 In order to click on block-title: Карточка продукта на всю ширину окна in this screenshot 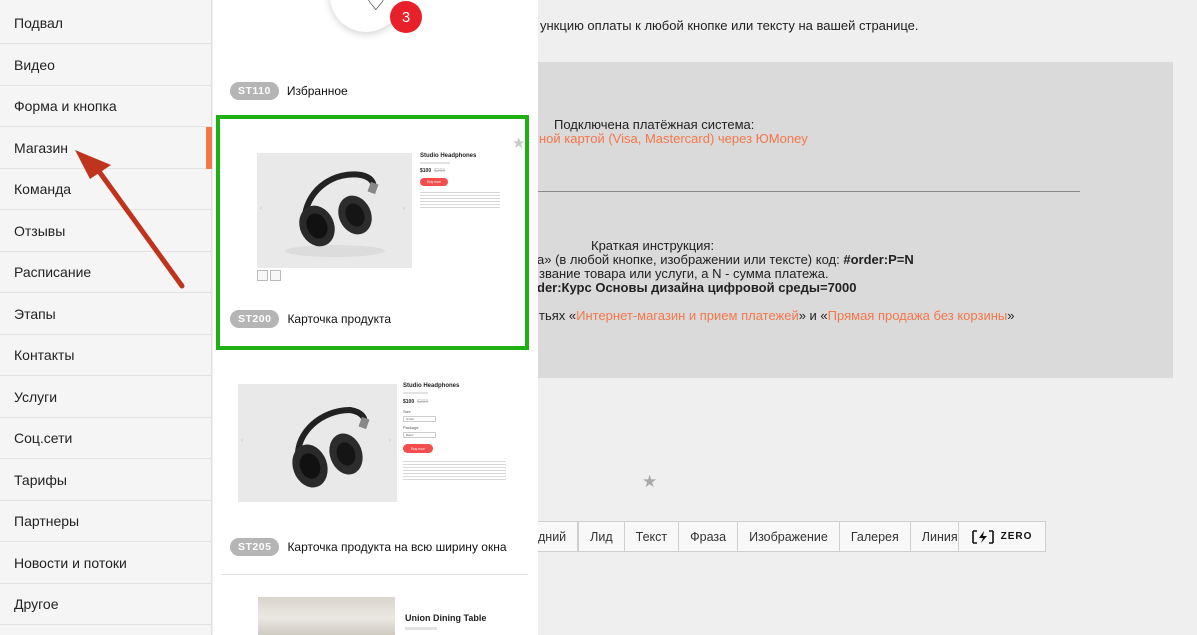, I will do `click(397, 547)`.